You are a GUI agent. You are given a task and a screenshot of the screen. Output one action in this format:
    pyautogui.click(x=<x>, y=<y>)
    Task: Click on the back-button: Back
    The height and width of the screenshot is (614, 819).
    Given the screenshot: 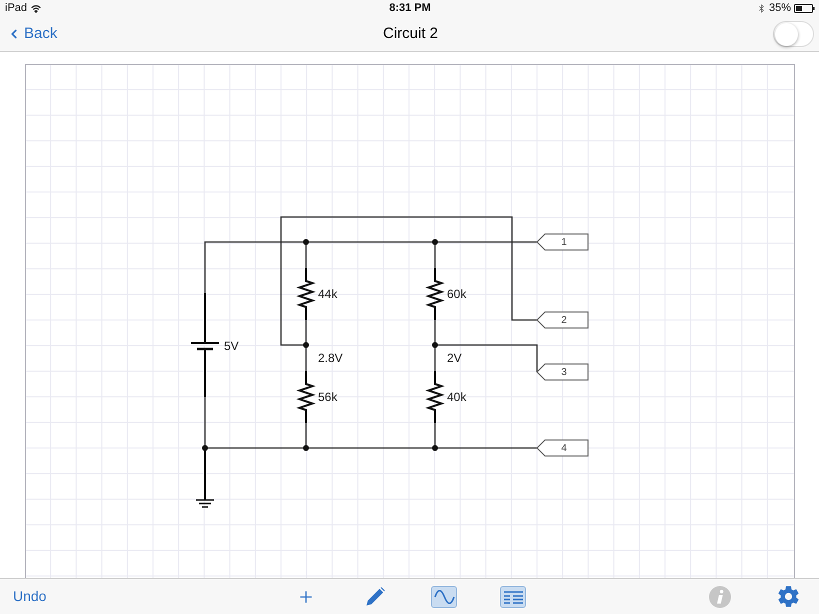 What is the action you would take?
    pyautogui.click(x=32, y=34)
    